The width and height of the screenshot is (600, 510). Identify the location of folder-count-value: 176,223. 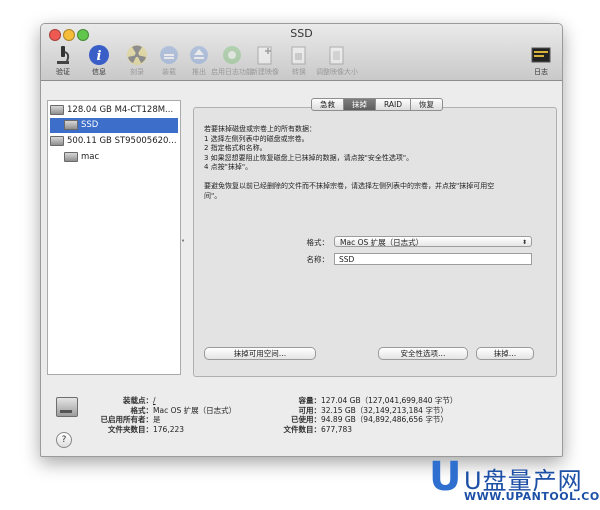
(169, 429).